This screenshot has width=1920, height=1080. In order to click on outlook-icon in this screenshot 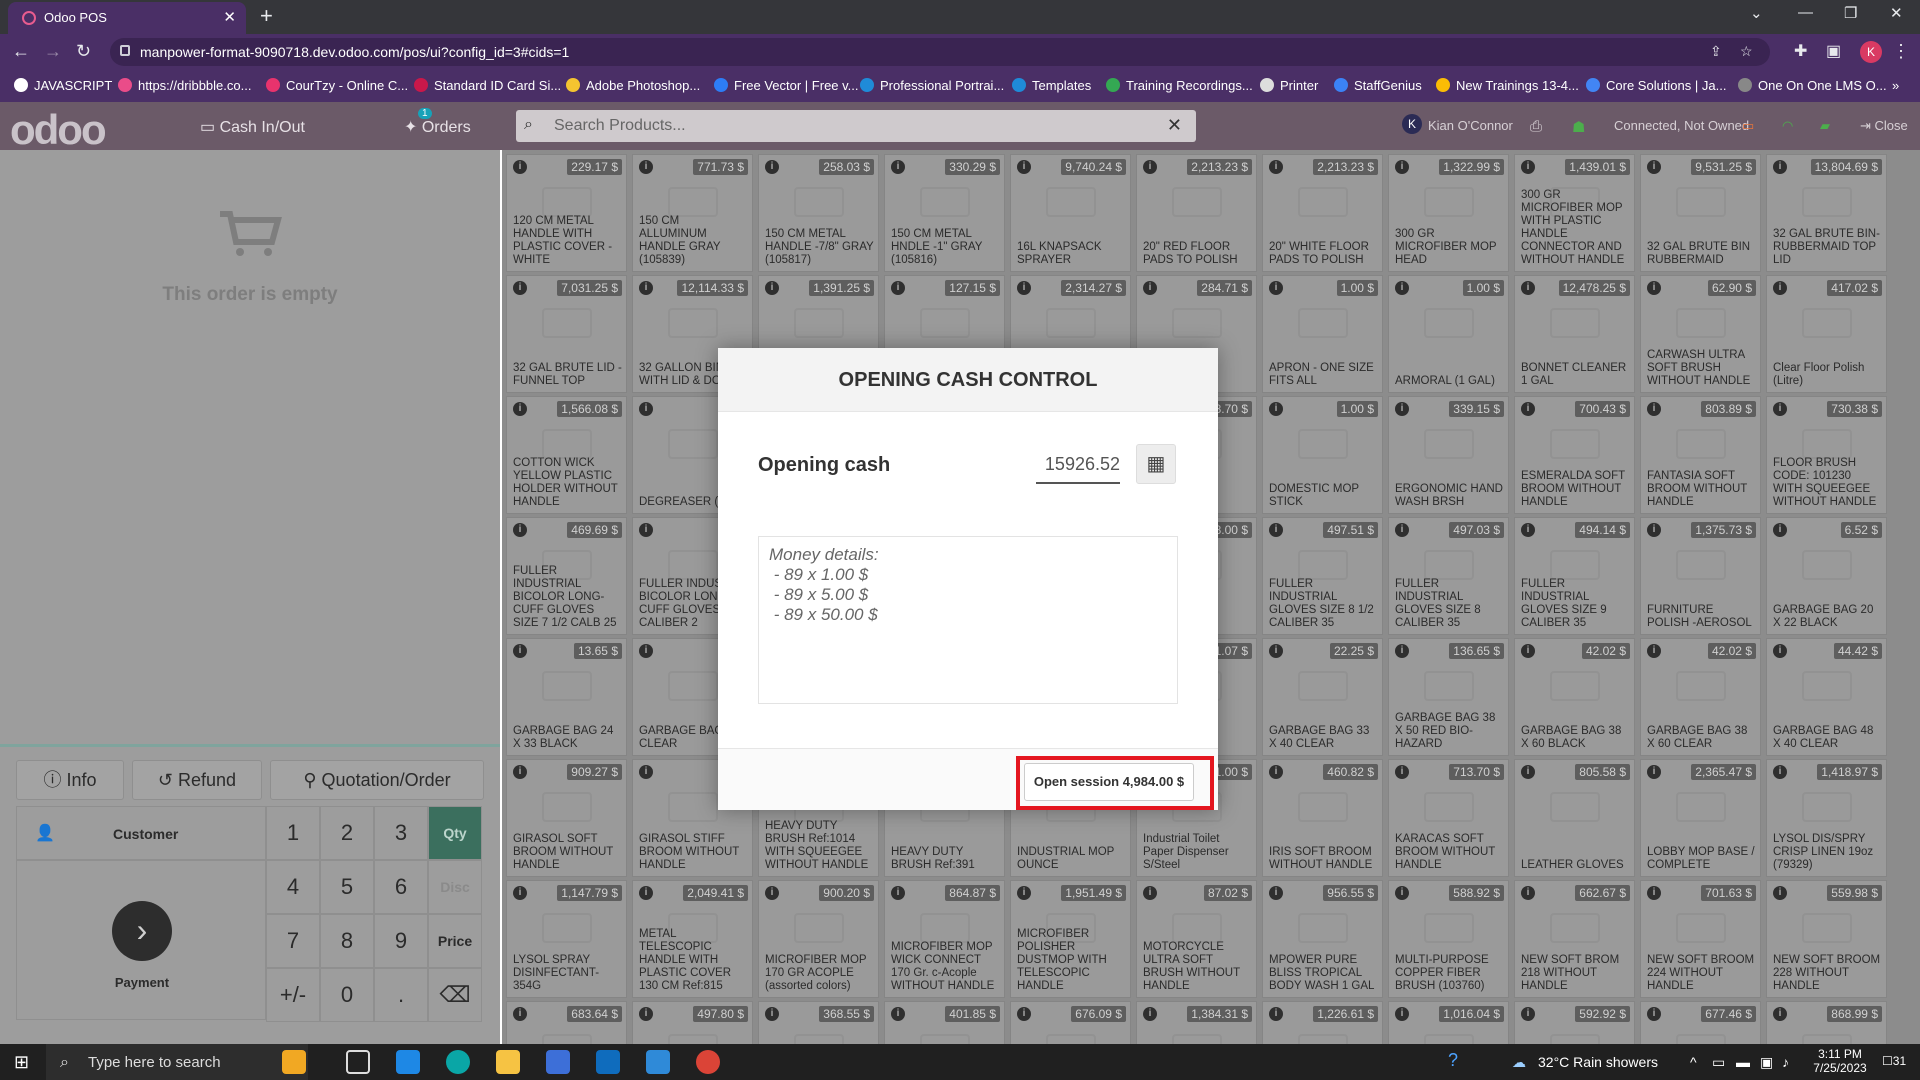, I will do `click(608, 1062)`.